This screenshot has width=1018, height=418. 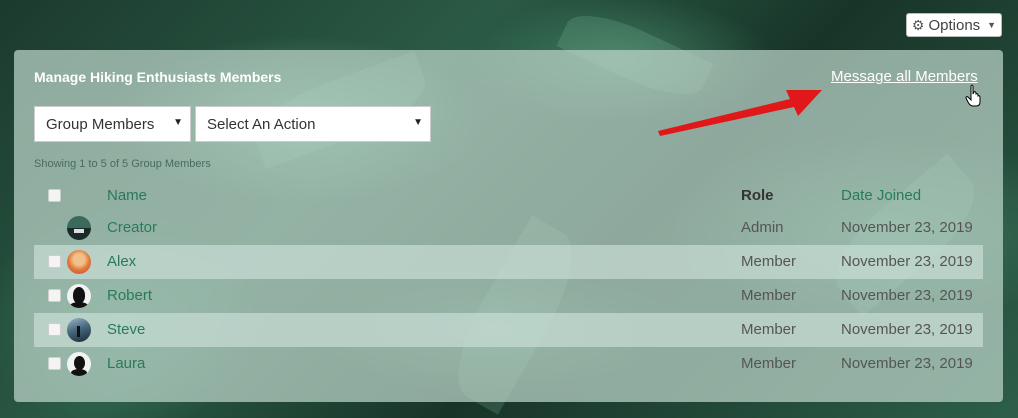 What do you see at coordinates (881, 195) in the screenshot?
I see `column-header-date-joined: Date Joined` at bounding box center [881, 195].